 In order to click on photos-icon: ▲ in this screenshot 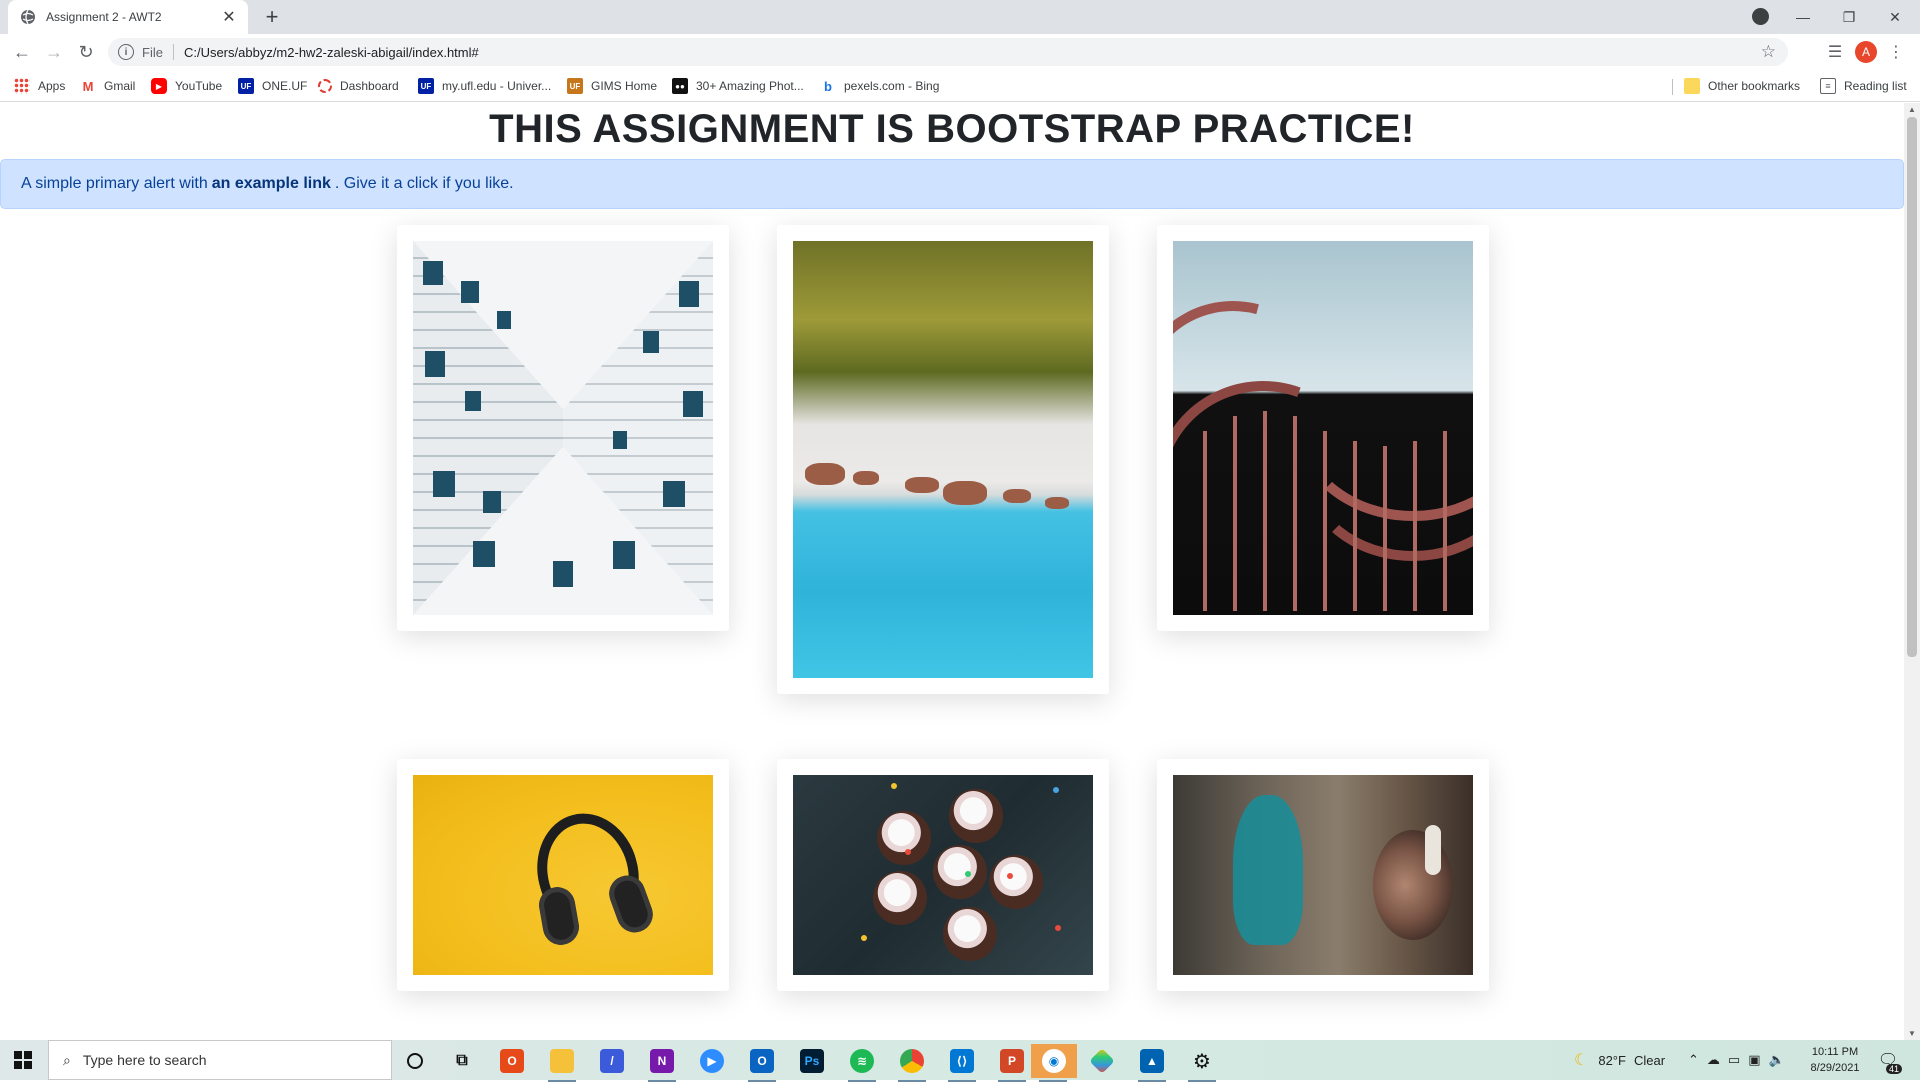, I will do `click(1152, 1061)`.